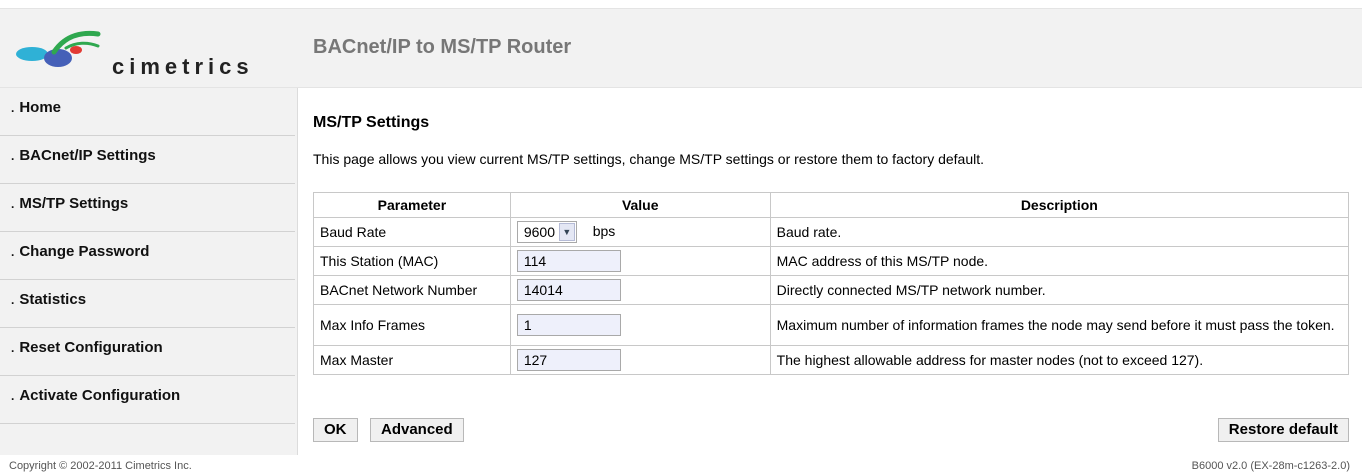  What do you see at coordinates (100, 466) in the screenshot?
I see `copyright-text: Copyright © 2002-2011 Cimetrics Inc.` at bounding box center [100, 466].